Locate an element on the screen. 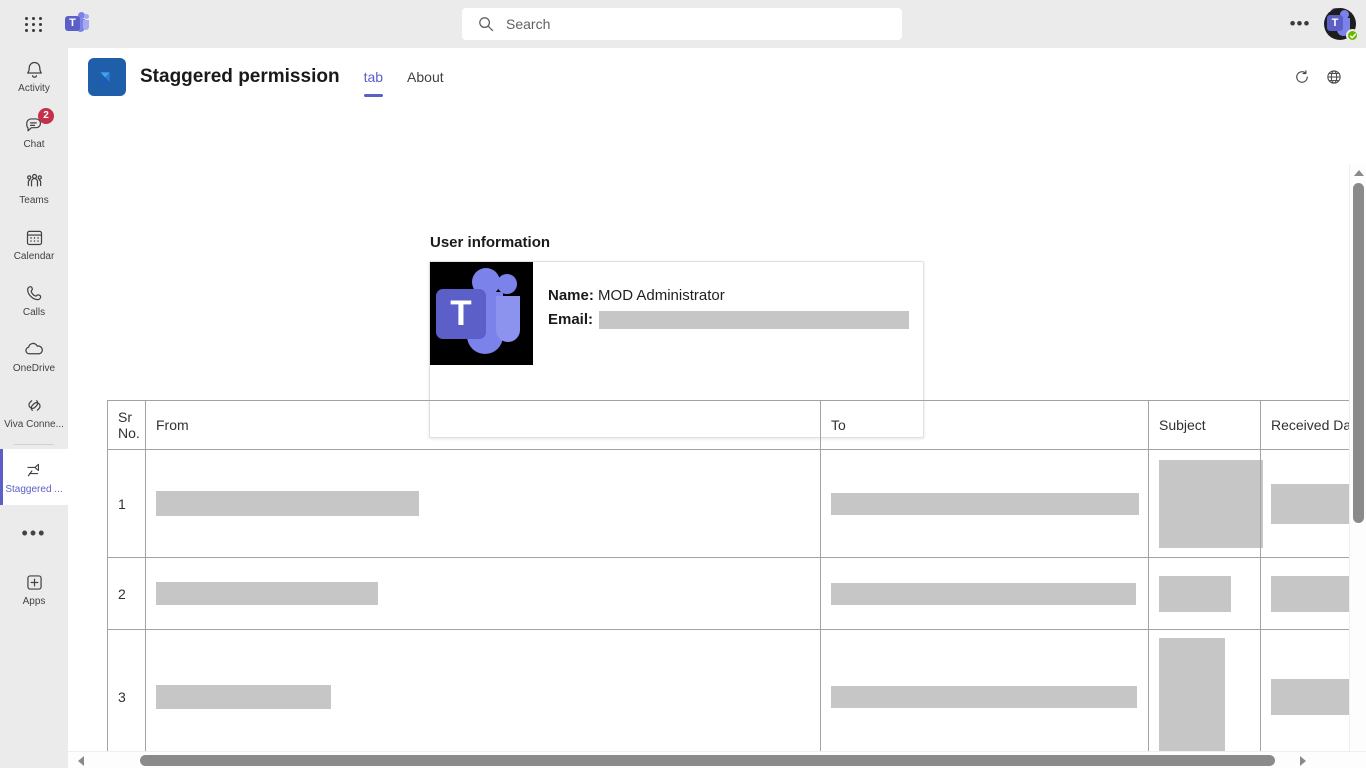 The height and width of the screenshot is (768, 1366). avatar: T is located at coordinates (1340, 24).